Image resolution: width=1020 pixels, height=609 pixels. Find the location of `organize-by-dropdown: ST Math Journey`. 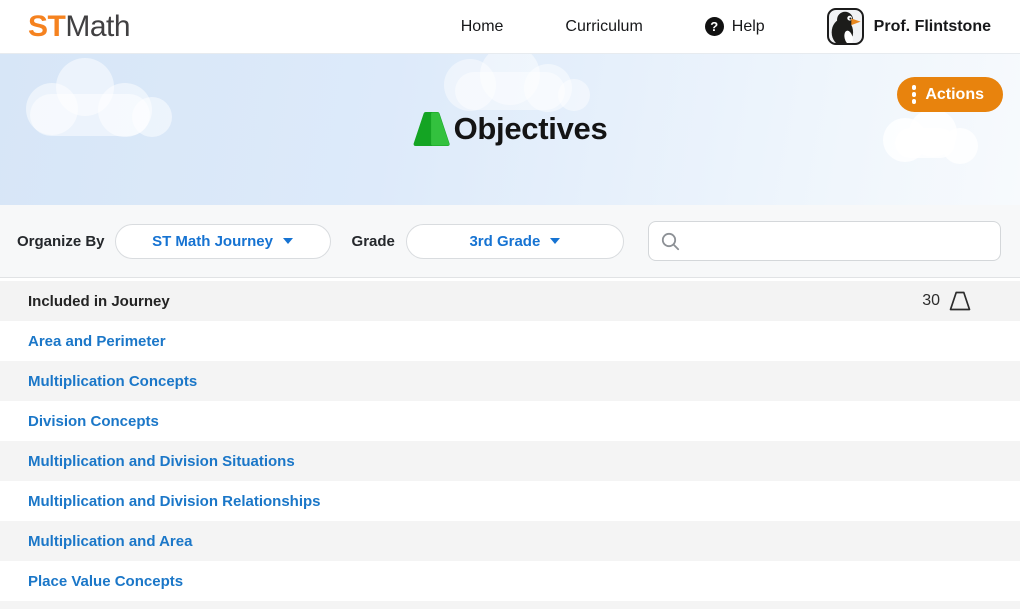

organize-by-dropdown: ST Math Journey is located at coordinates (222, 241).